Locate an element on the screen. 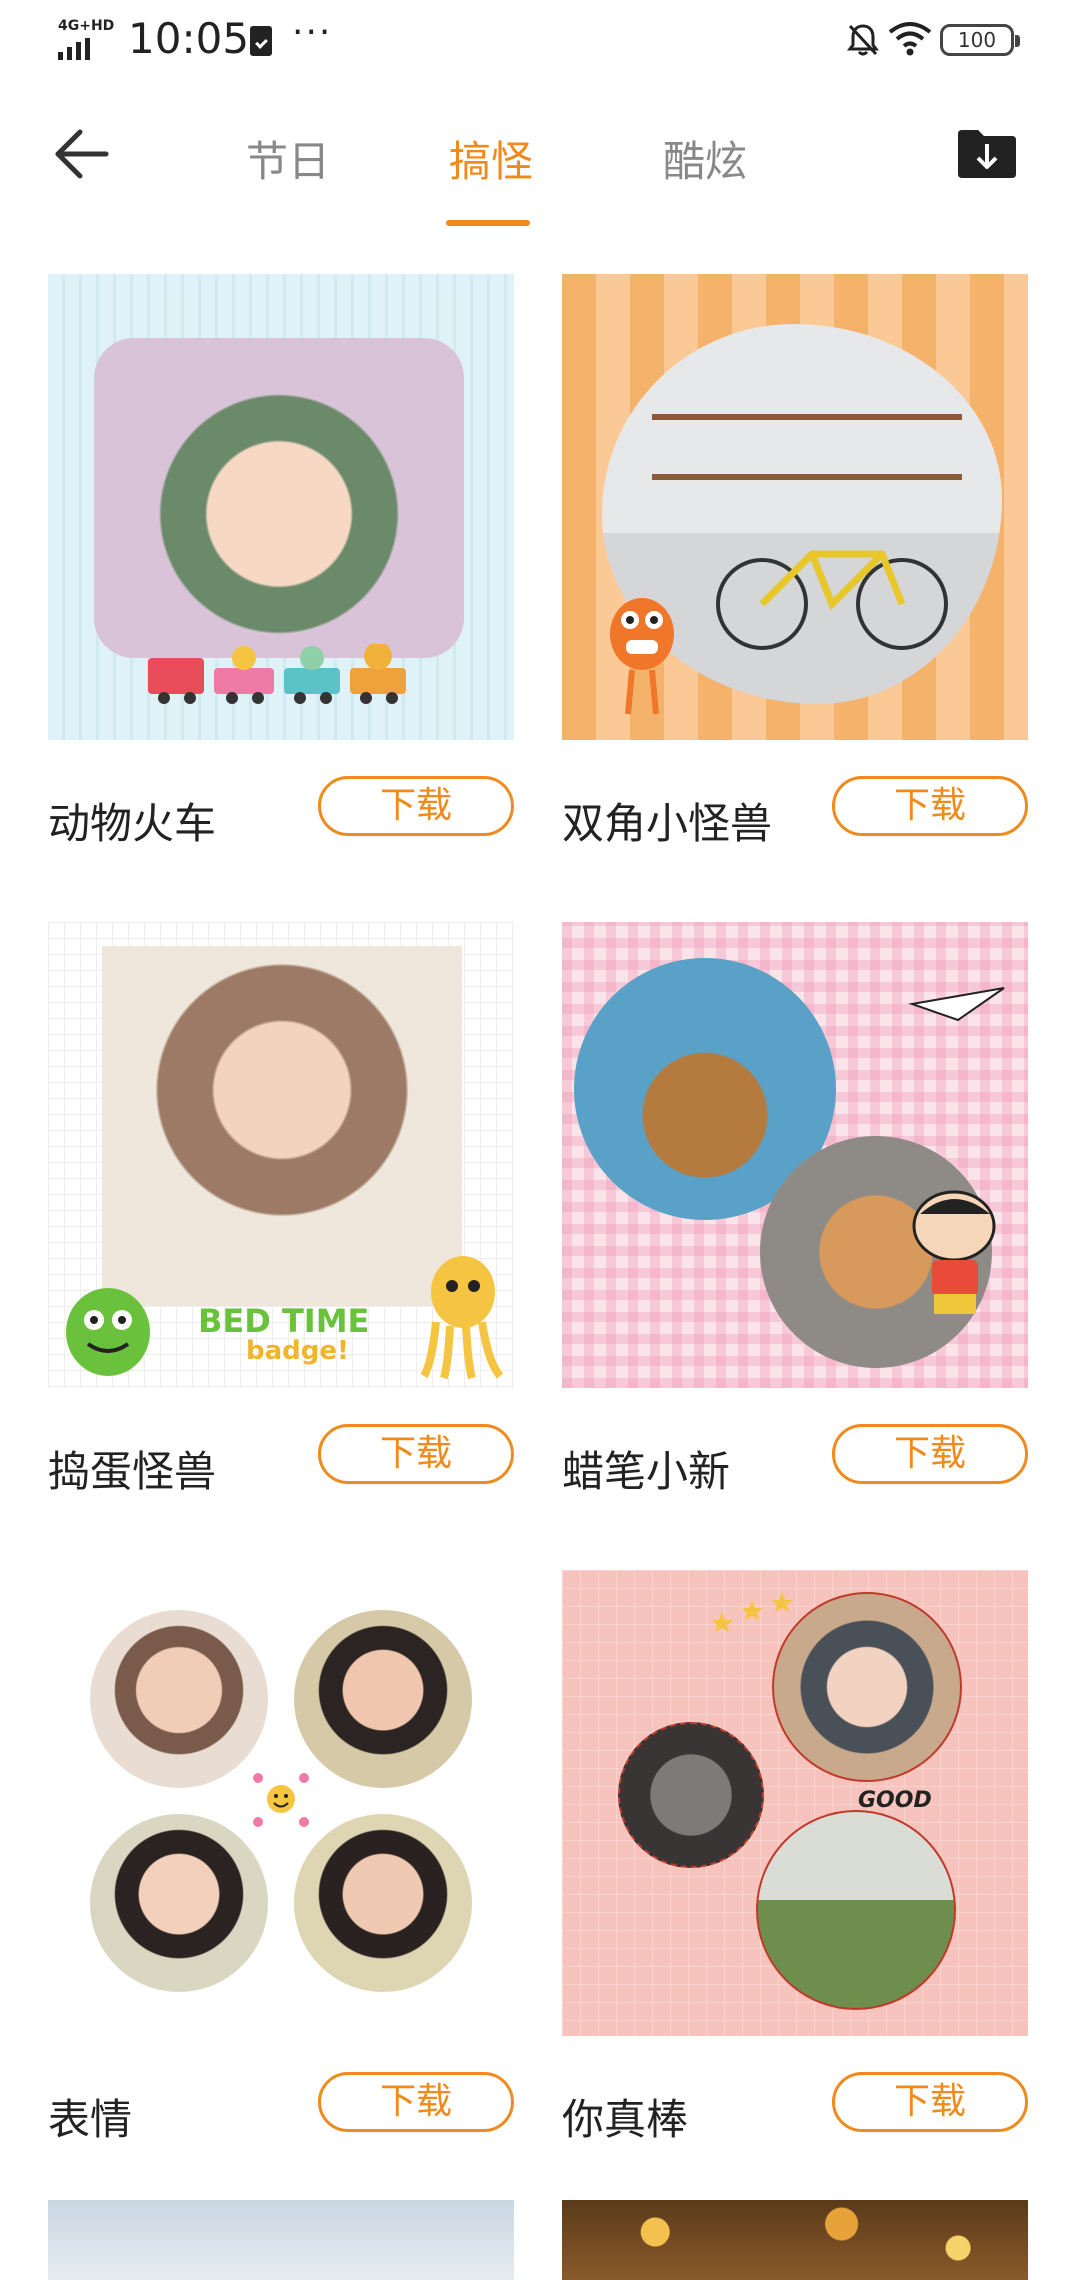  clipboard-check-icon is located at coordinates (261, 41).